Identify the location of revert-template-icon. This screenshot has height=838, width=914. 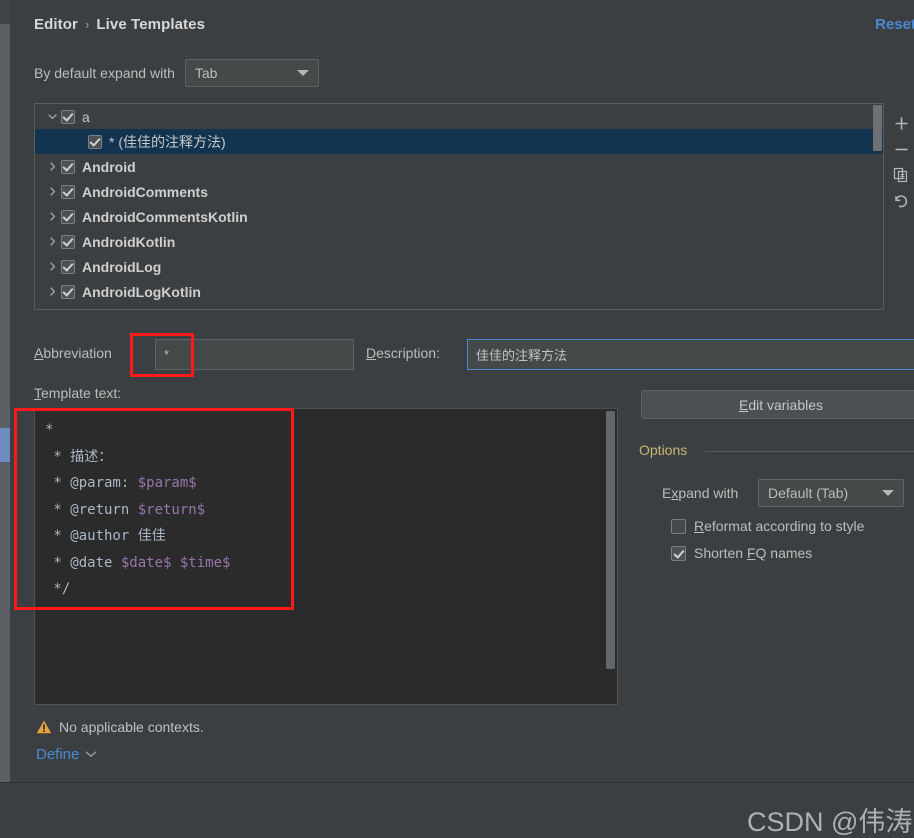
(901, 201).